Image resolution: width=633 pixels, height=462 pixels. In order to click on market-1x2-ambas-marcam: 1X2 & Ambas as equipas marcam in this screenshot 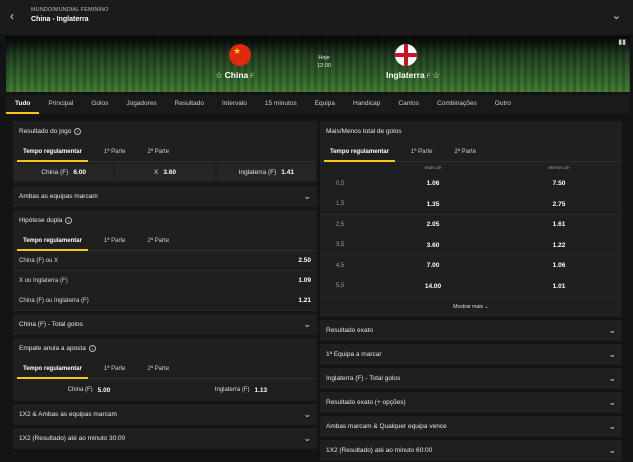, I will do `click(165, 414)`.